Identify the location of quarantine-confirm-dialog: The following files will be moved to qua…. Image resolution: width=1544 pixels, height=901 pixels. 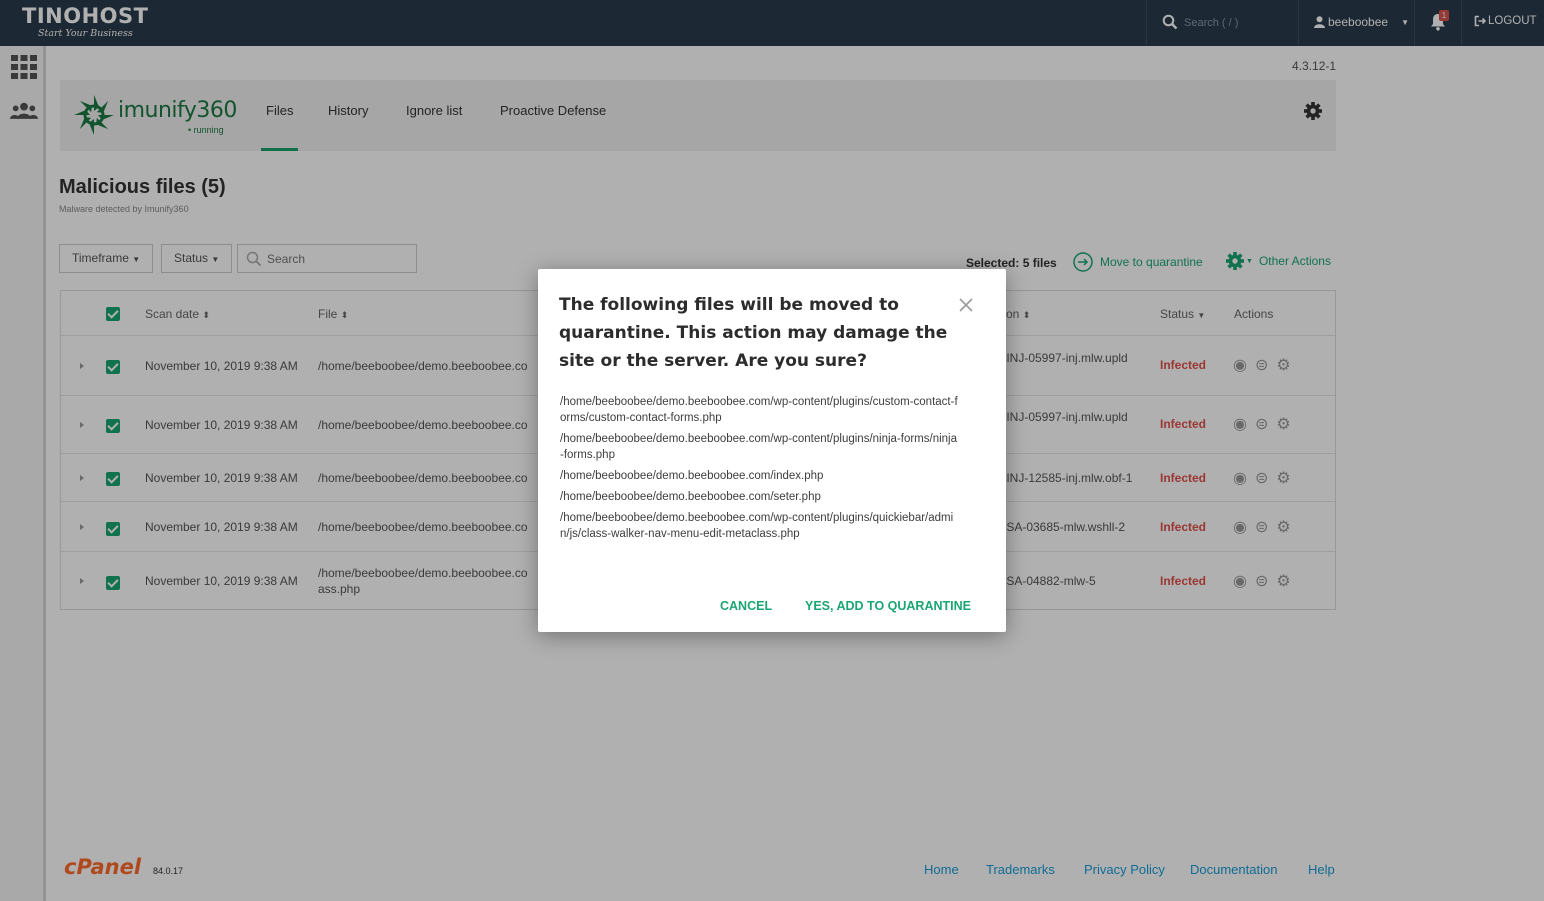
(772, 450).